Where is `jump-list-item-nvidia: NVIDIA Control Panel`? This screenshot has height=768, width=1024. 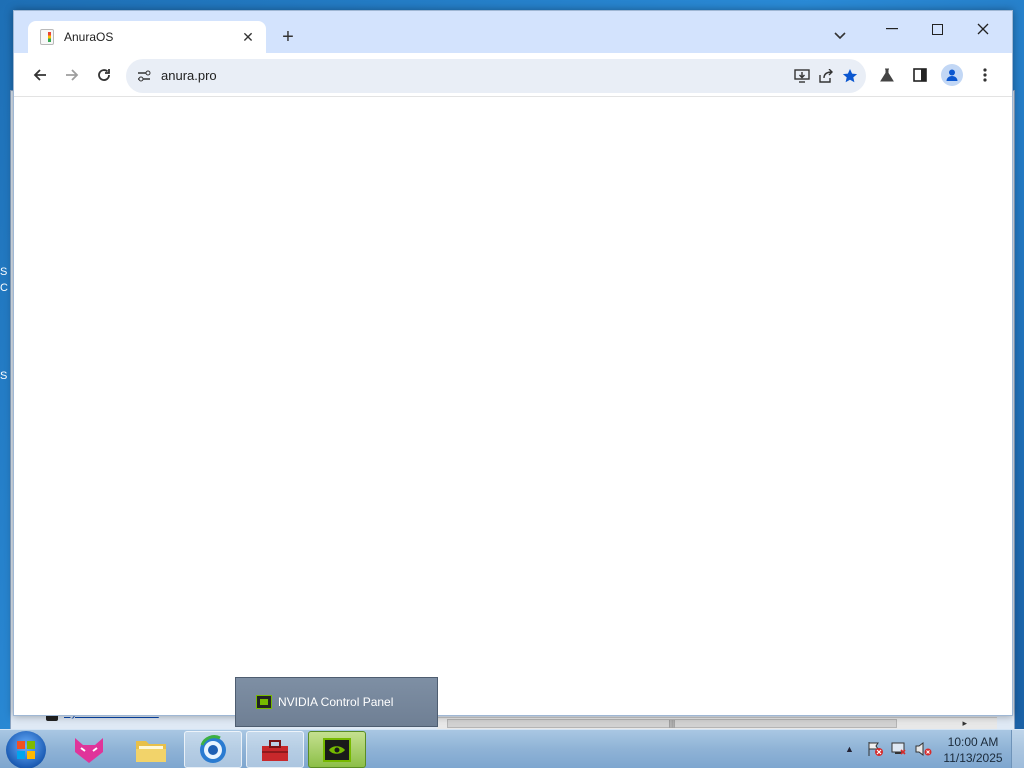 jump-list-item-nvidia: NVIDIA Control Panel is located at coordinates (336, 702).